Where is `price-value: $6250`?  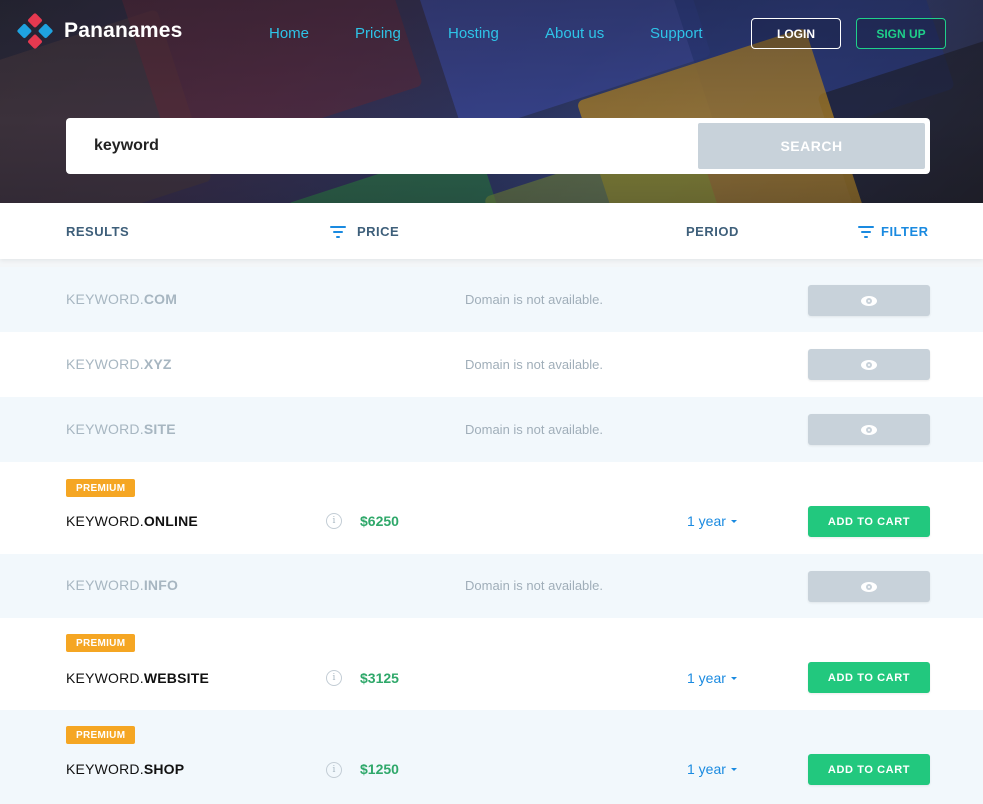
price-value: $6250 is located at coordinates (379, 521).